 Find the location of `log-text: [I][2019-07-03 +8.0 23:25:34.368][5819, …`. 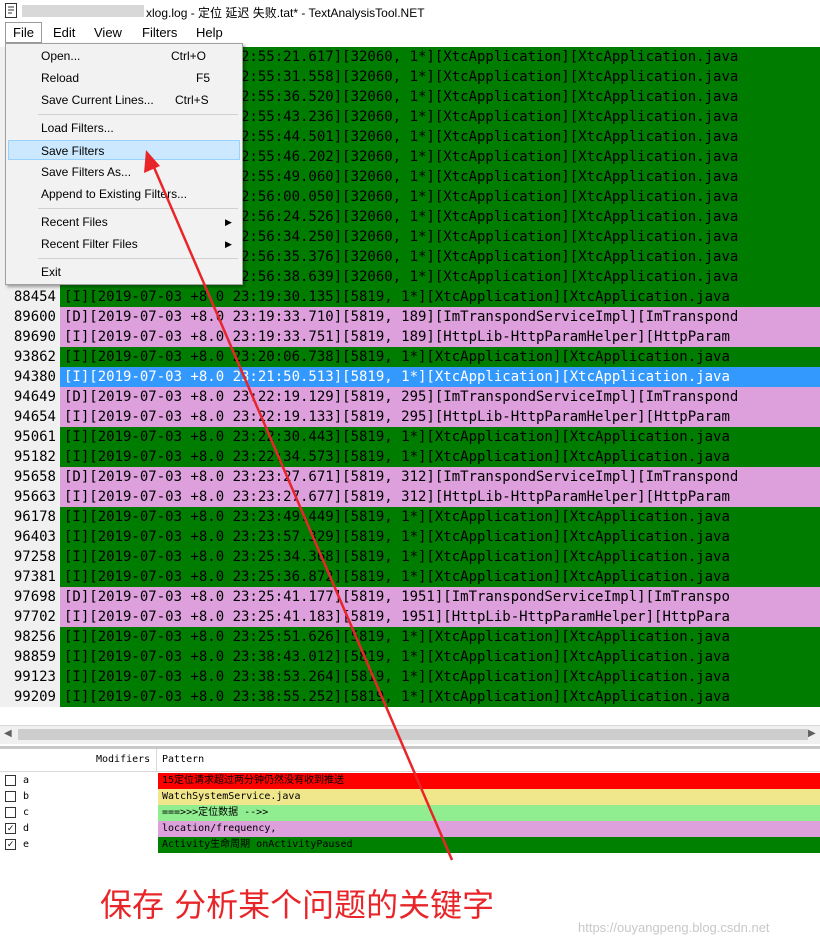

log-text: [I][2019-07-03 +8.0 23:25:34.368][5819, … is located at coordinates (440, 557).